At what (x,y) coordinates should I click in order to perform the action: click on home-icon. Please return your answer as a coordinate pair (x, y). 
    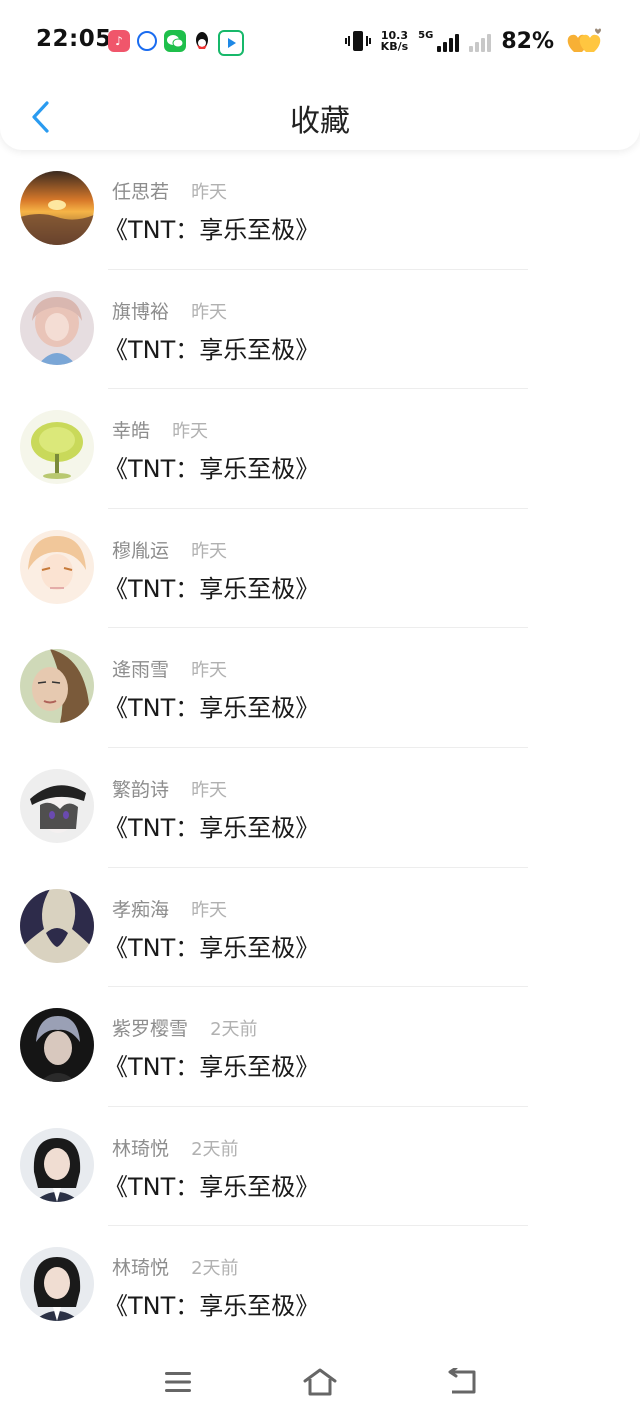
    Looking at the image, I should click on (320, 1382).